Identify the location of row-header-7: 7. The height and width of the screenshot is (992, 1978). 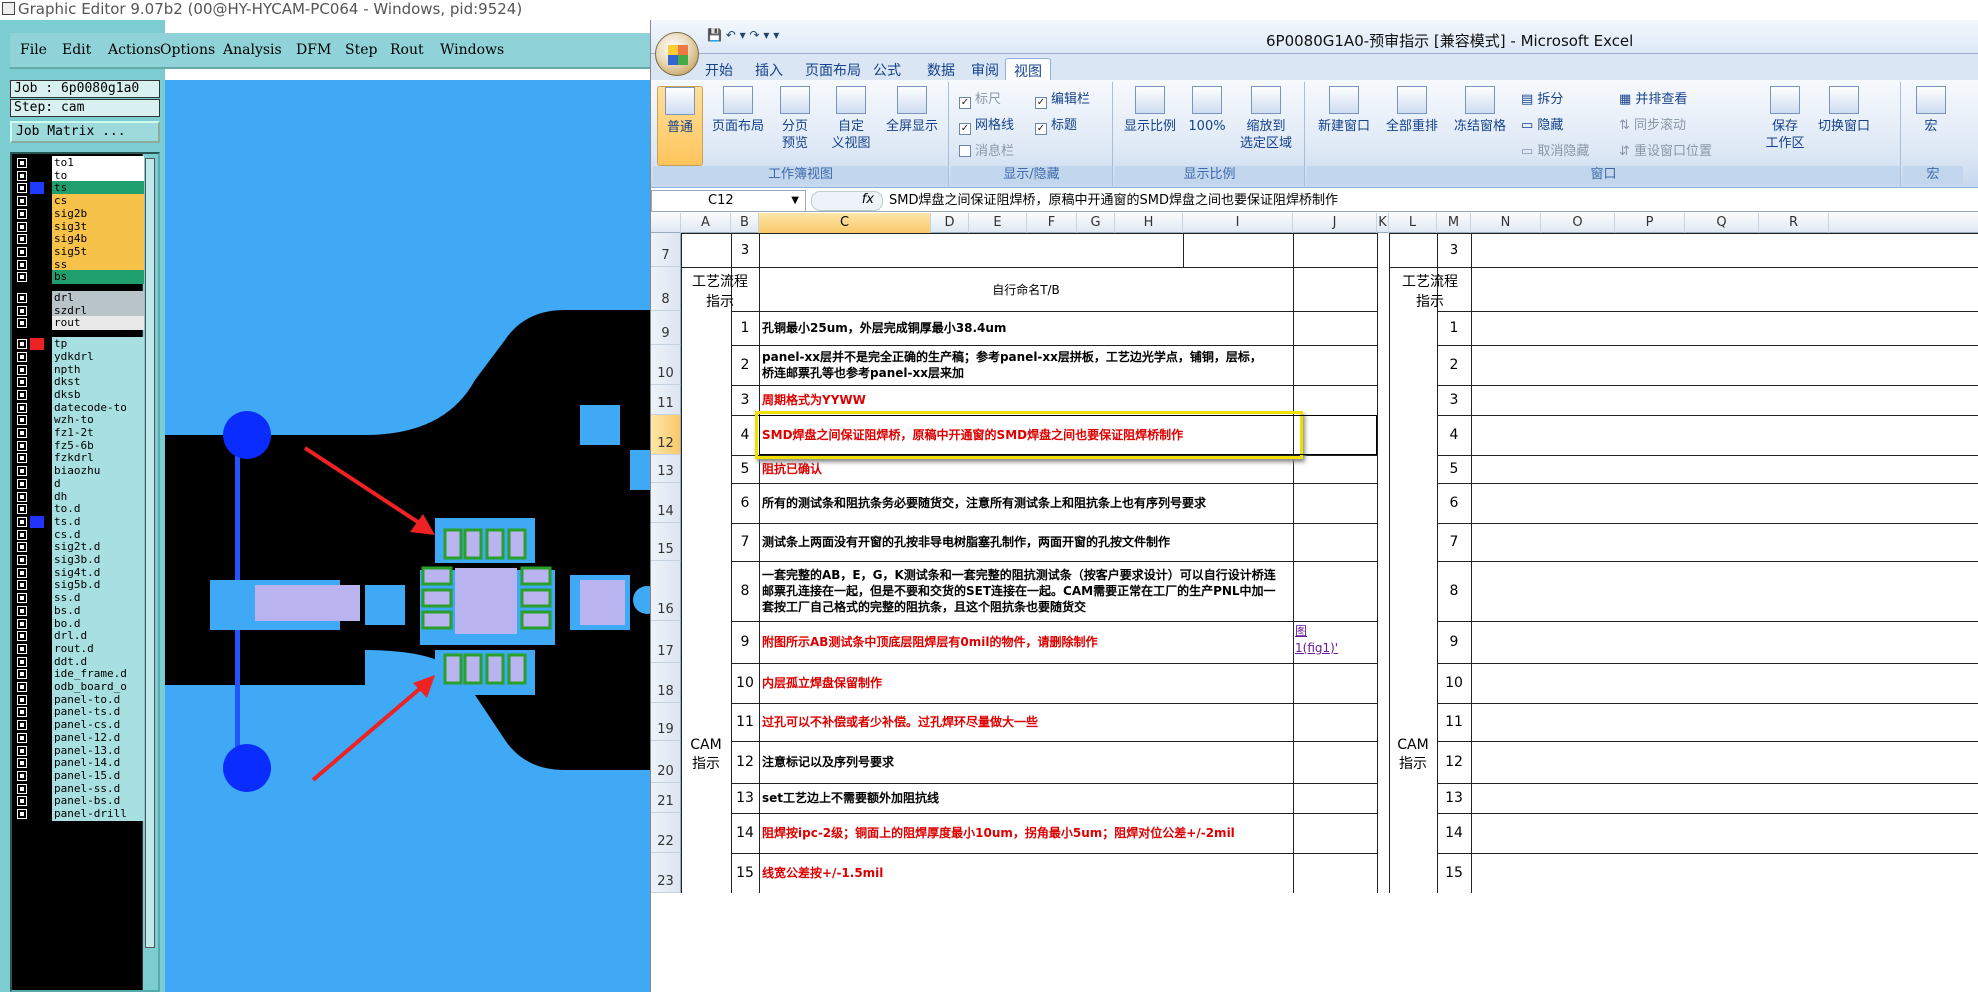
(666, 250).